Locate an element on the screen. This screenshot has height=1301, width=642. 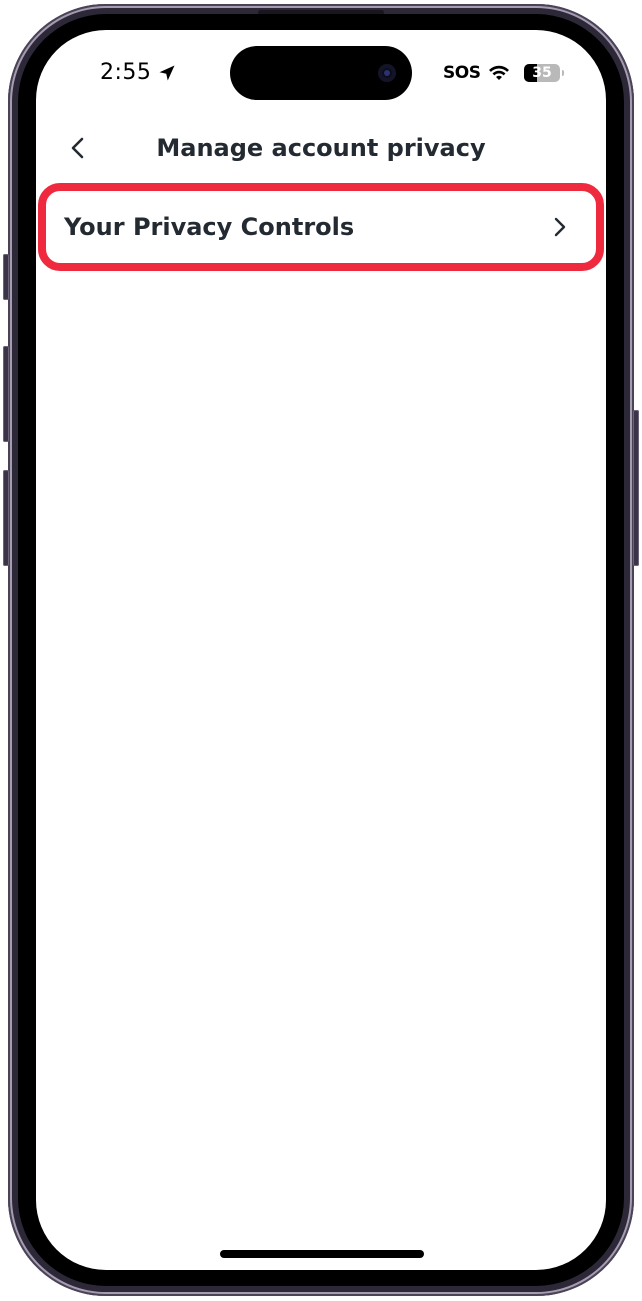
location-arrow-icon is located at coordinates (167, 73).